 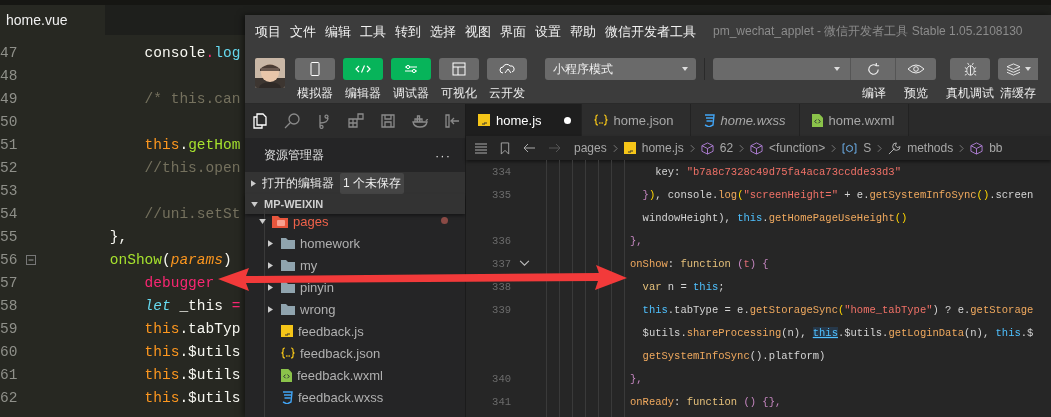 I want to click on tree-item: pages, so click(x=311, y=221).